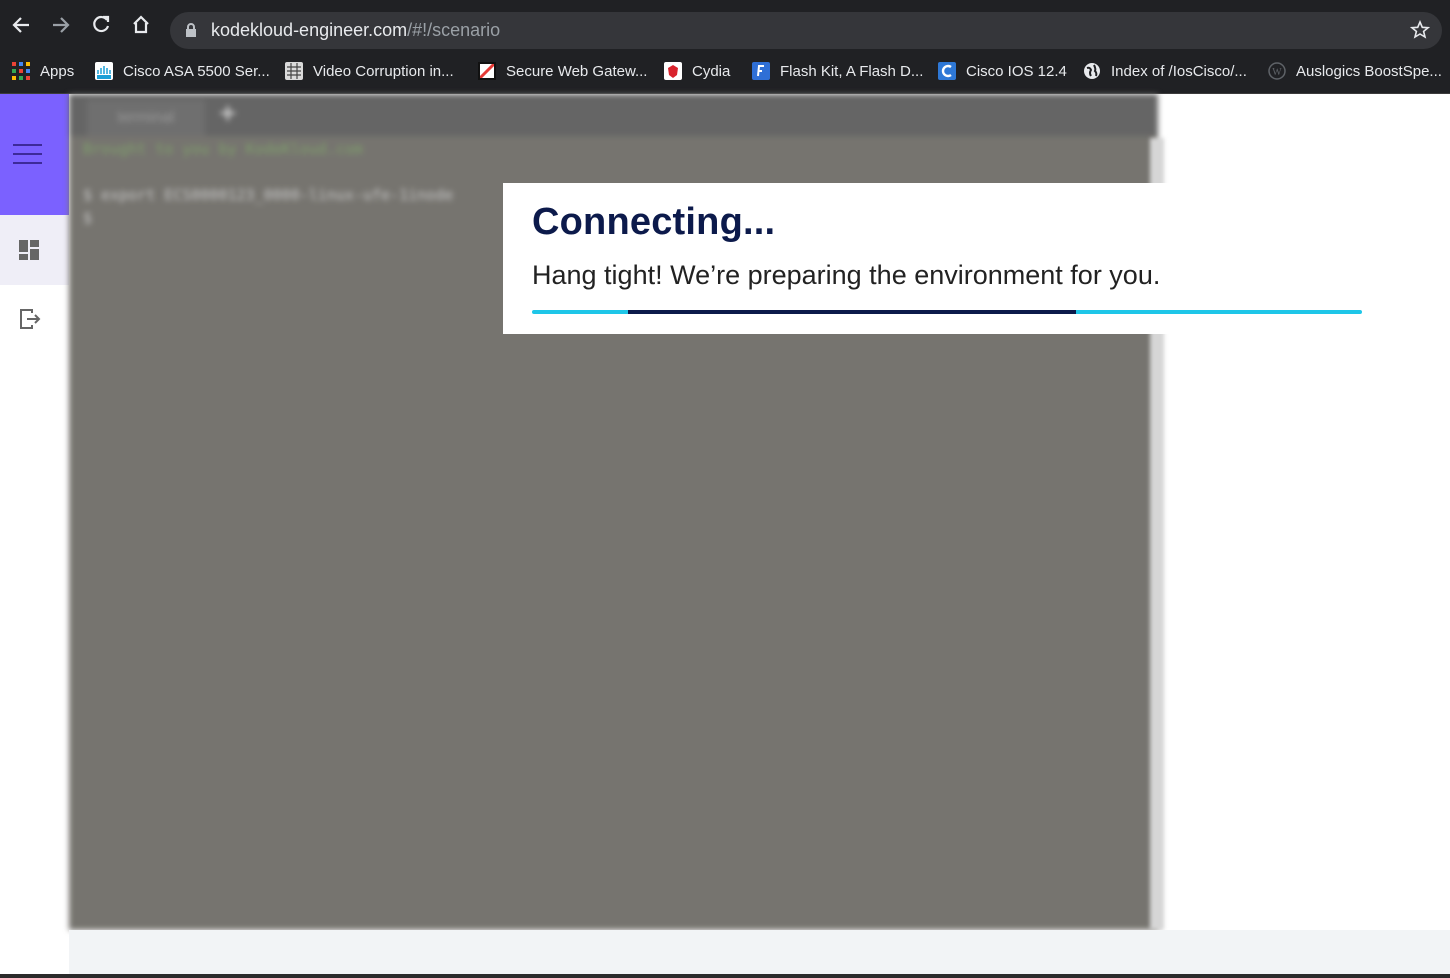 The image size is (1450, 978). I want to click on dashboard-nav-item, so click(34, 250).